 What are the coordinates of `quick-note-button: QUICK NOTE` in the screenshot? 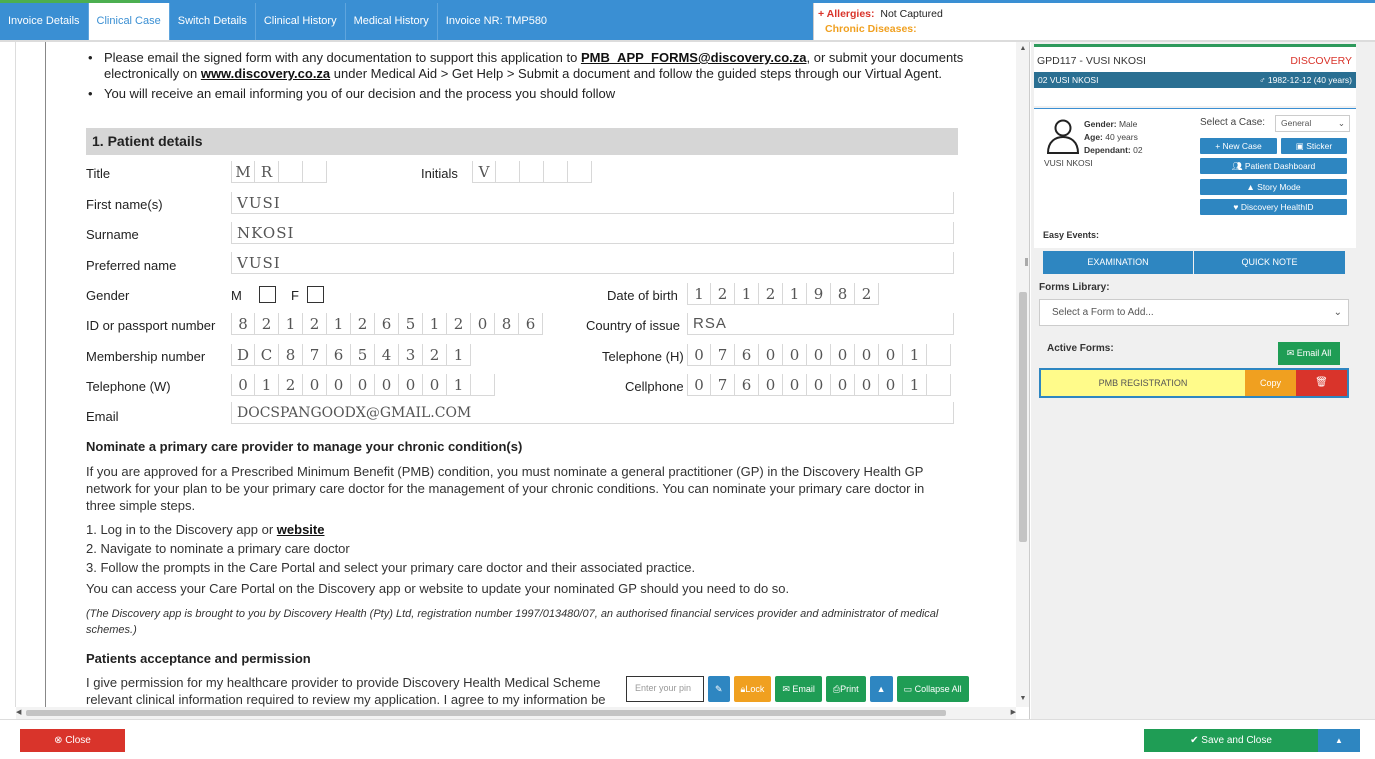 It's located at (1269, 262).